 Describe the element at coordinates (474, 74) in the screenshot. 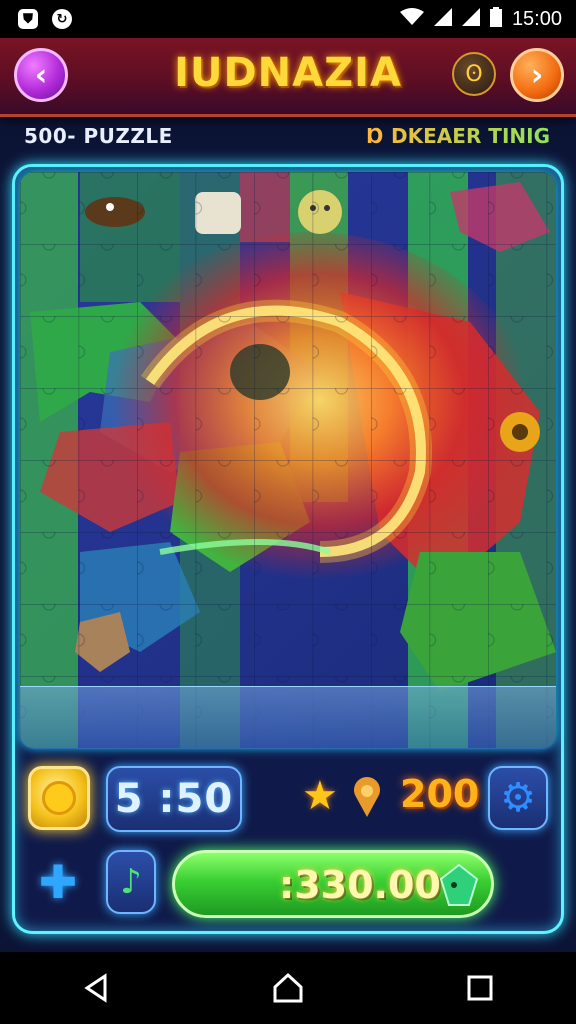

I see `bomb-icon: ʘ` at that location.